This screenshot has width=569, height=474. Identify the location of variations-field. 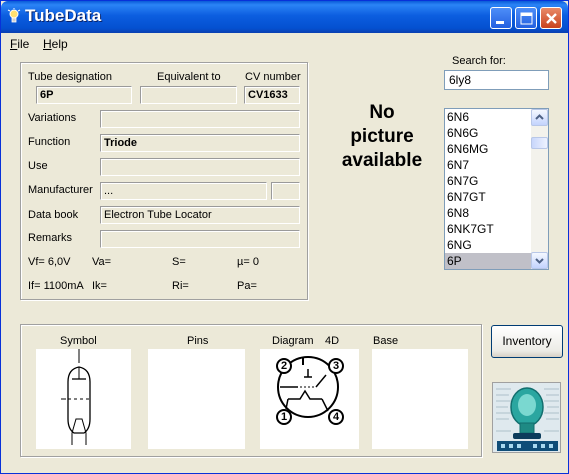
(200, 119).